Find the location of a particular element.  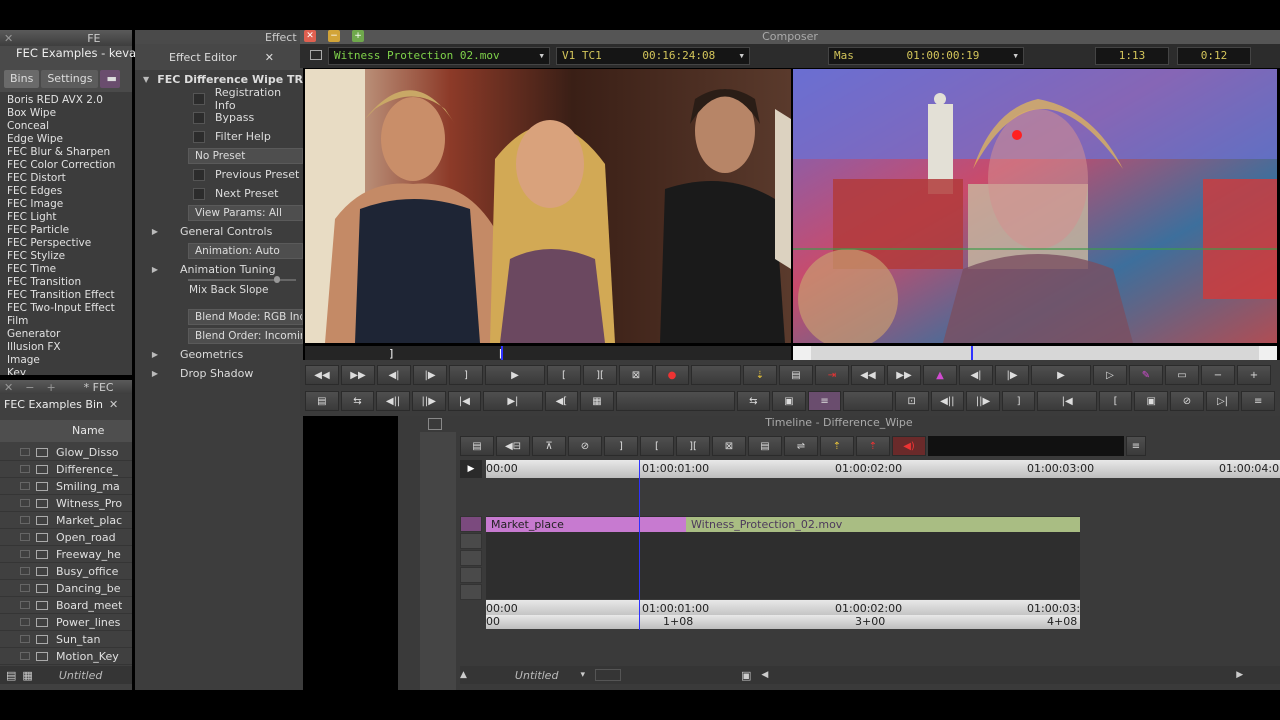

overwrite-icon: ⇌ is located at coordinates (801, 446).